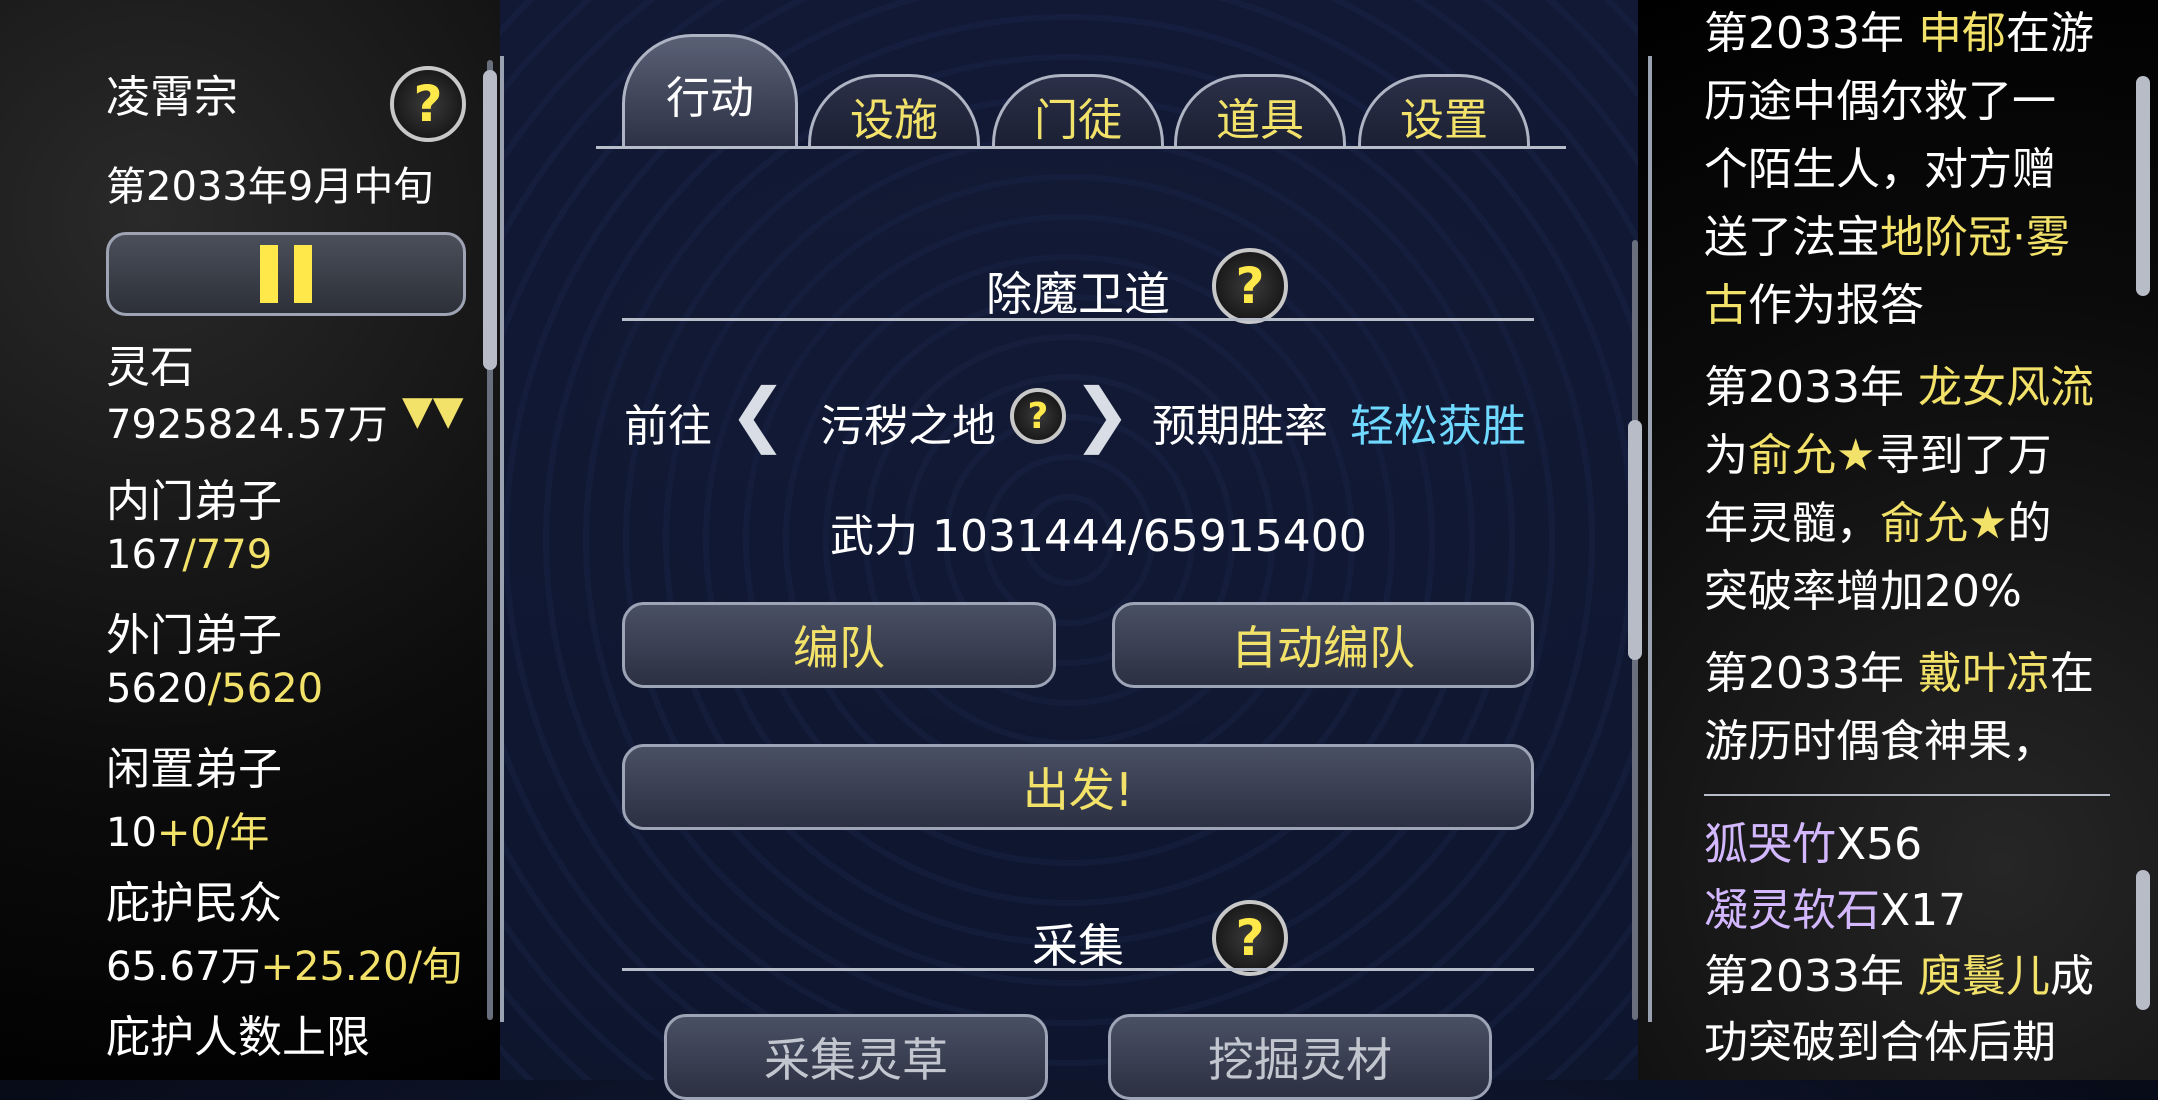 The height and width of the screenshot is (1100, 2158). What do you see at coordinates (1260, 120) in the screenshot?
I see `tab-items-label: 道具` at bounding box center [1260, 120].